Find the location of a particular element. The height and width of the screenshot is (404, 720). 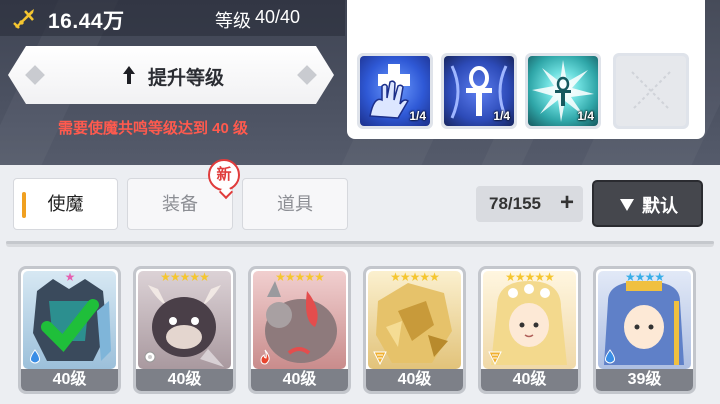

empty-slot-icon is located at coordinates (651, 91).